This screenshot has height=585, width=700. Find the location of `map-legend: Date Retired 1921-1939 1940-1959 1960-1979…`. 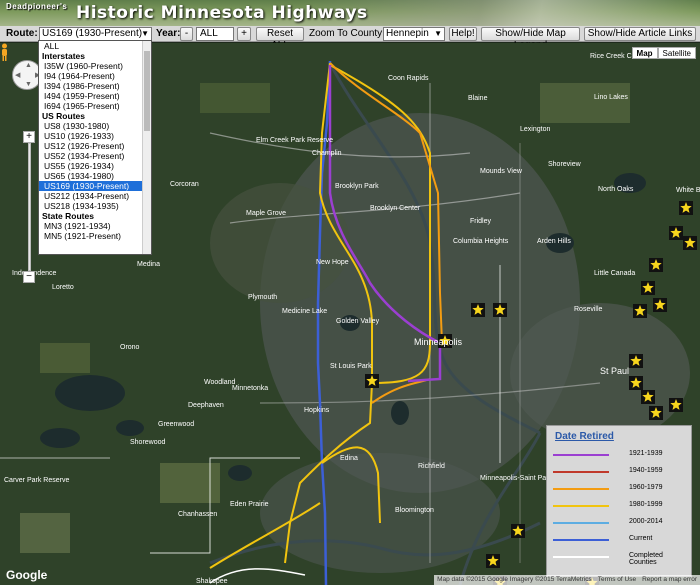

map-legend: Date Retired 1921-1939 1940-1959 1960-1979… is located at coordinates (619, 501).